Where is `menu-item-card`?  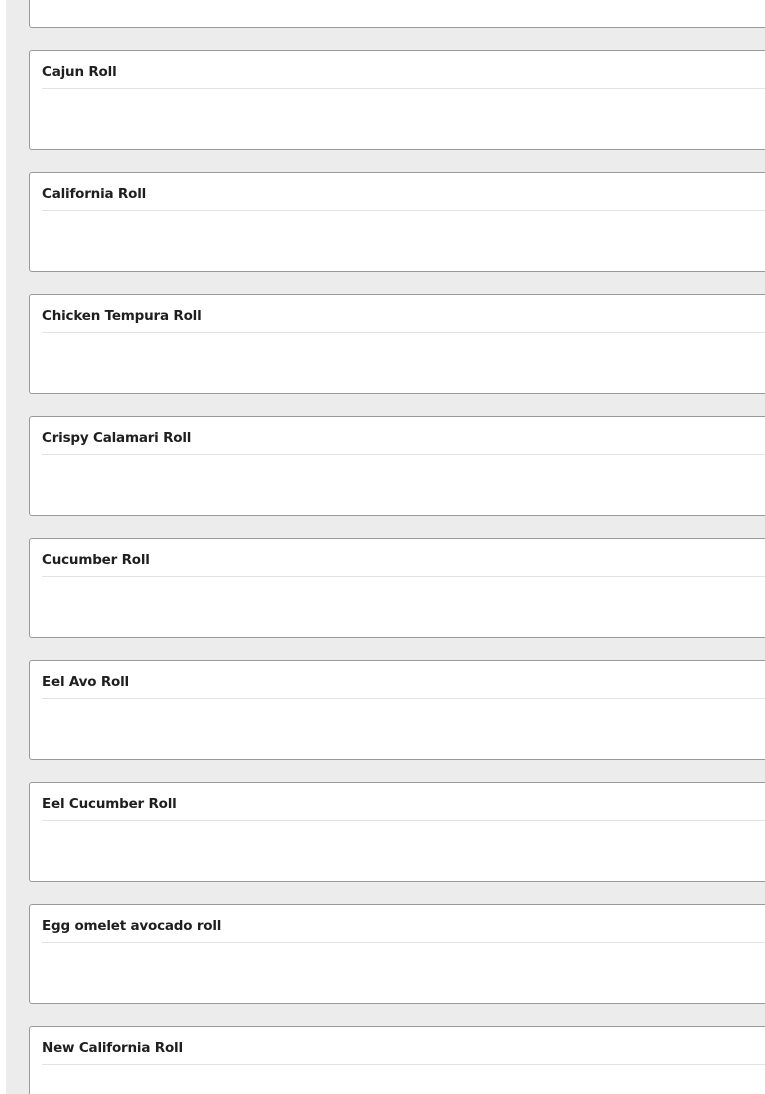 menu-item-card is located at coordinates (397, 14).